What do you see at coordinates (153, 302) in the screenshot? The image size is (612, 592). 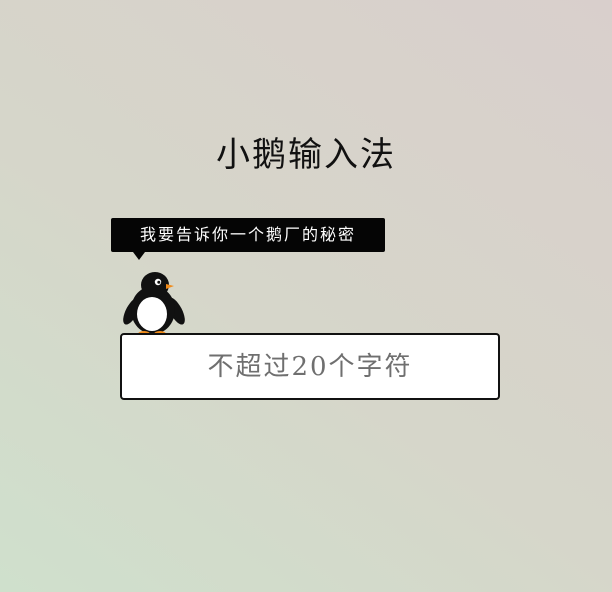 I see `penguin-icon` at bounding box center [153, 302].